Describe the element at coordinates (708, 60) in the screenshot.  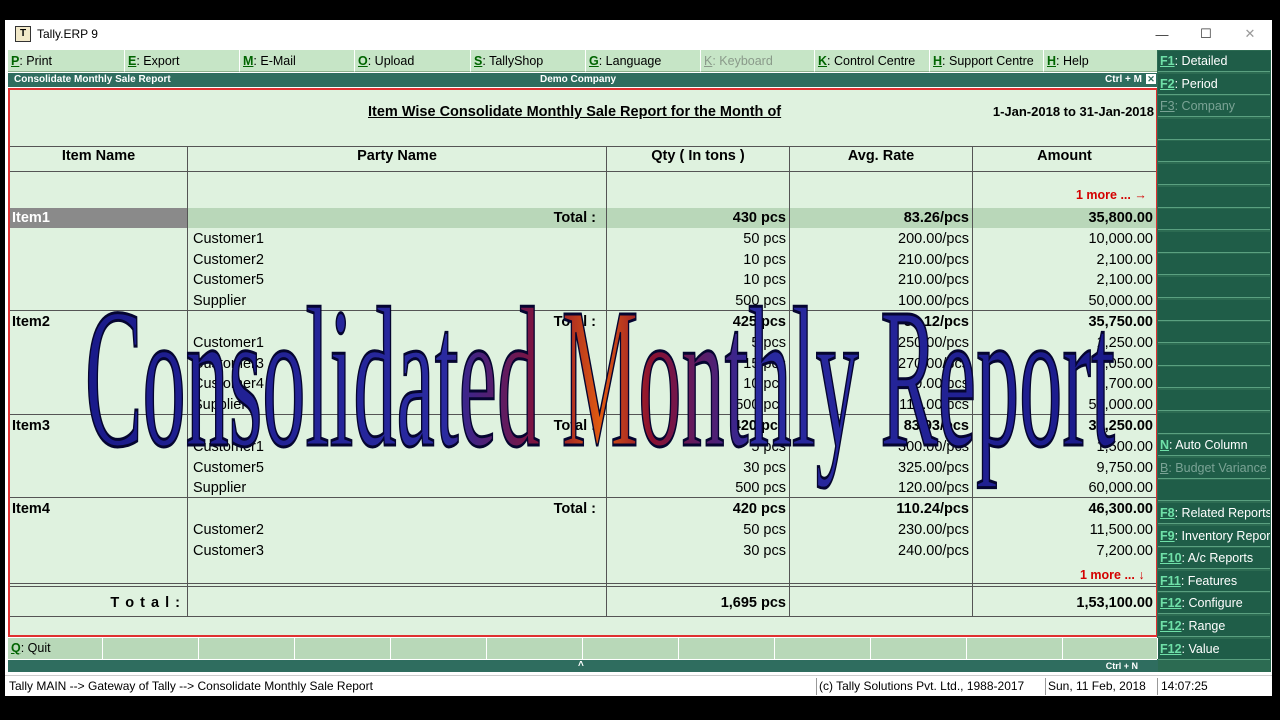
I see `toolbar-key: K` at that location.